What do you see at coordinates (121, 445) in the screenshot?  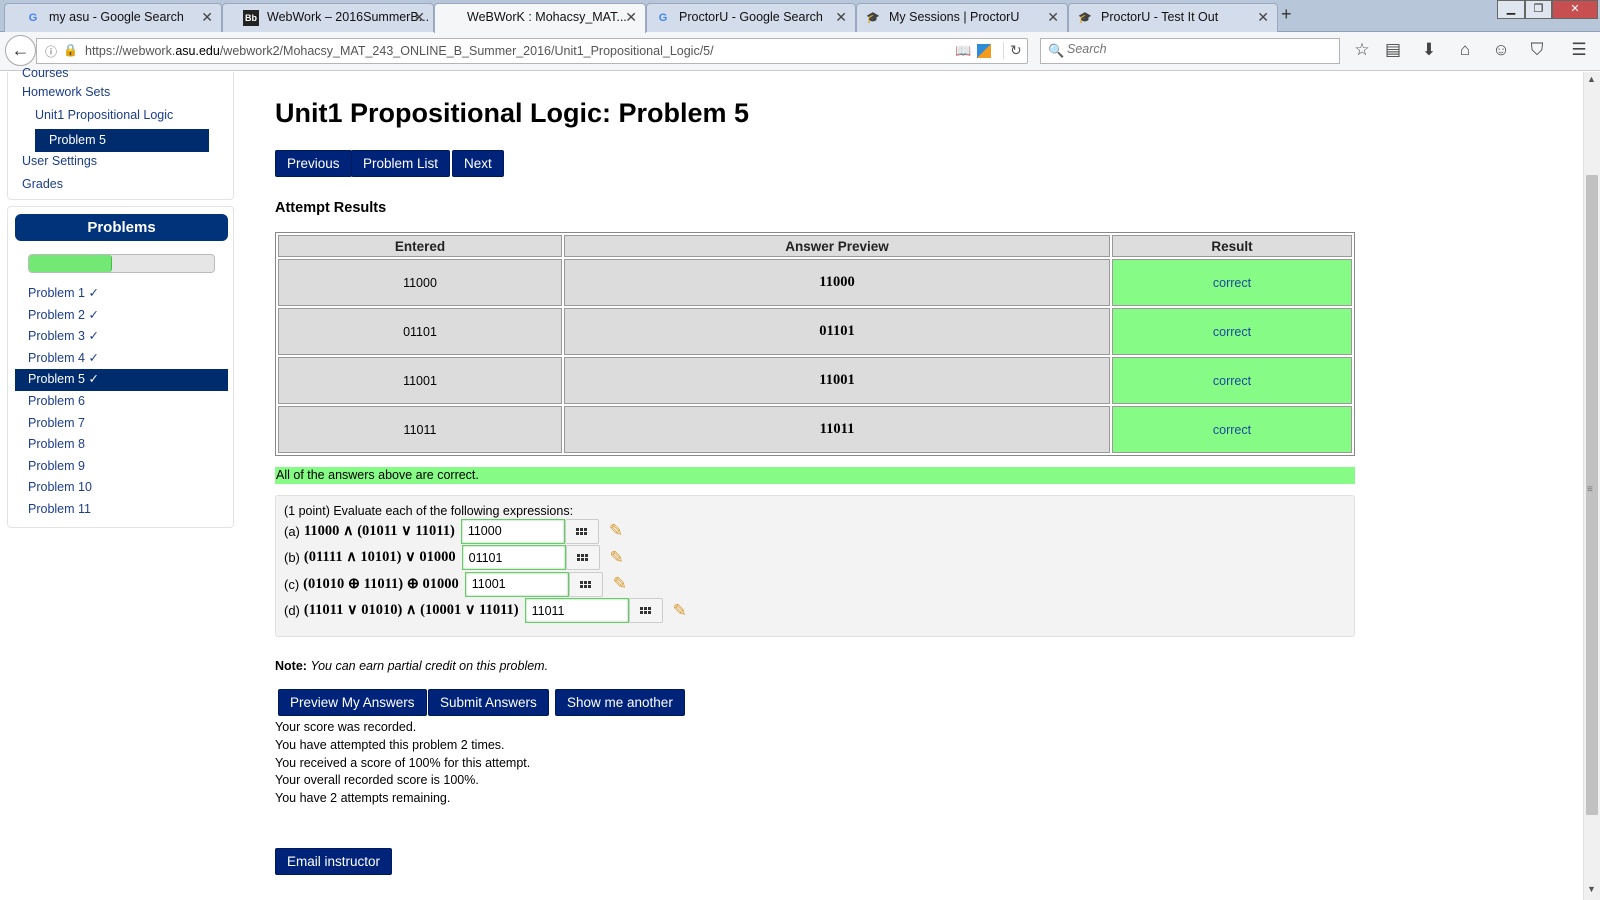 I see `problem-link: Problem 8` at bounding box center [121, 445].